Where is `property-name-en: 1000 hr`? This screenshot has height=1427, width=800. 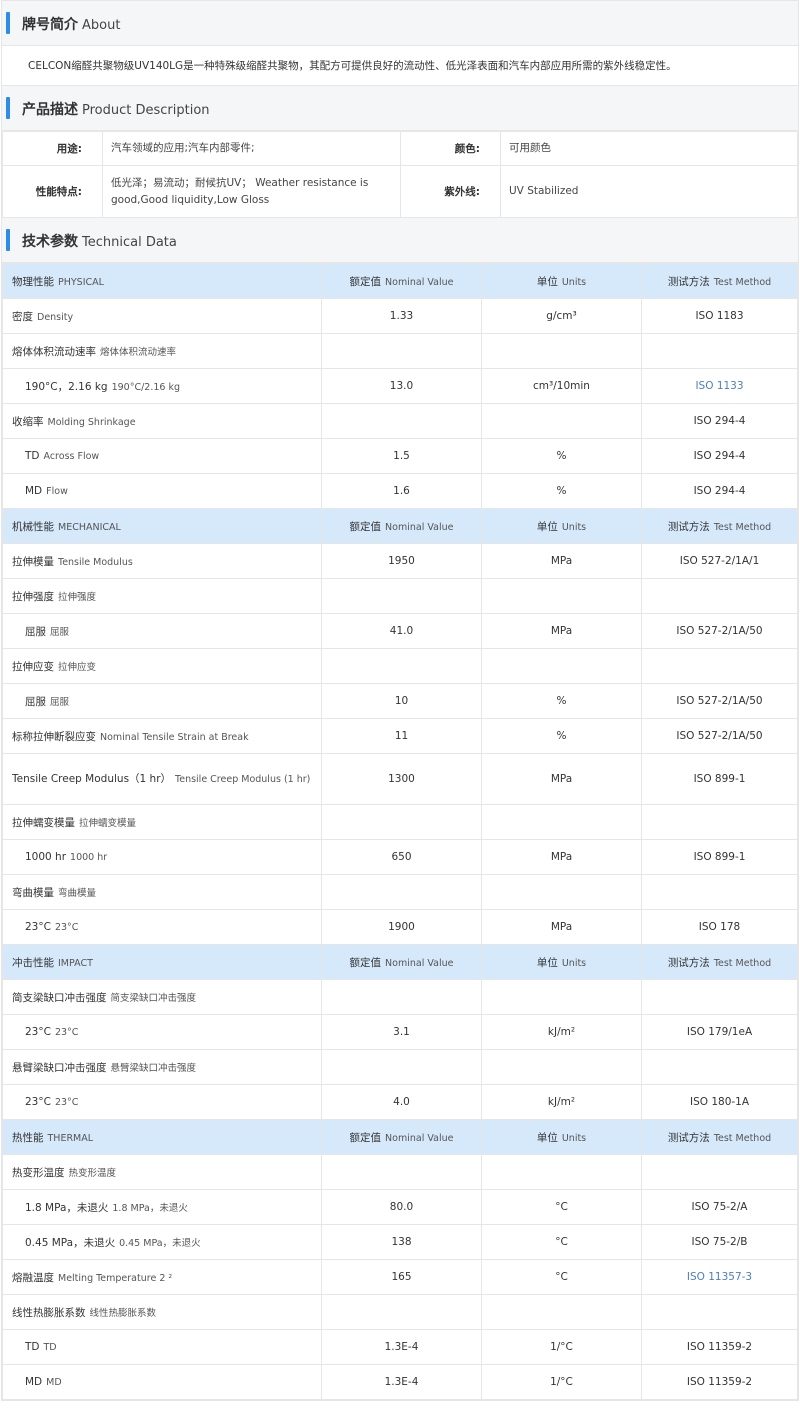 property-name-en: 1000 hr is located at coordinates (89, 857).